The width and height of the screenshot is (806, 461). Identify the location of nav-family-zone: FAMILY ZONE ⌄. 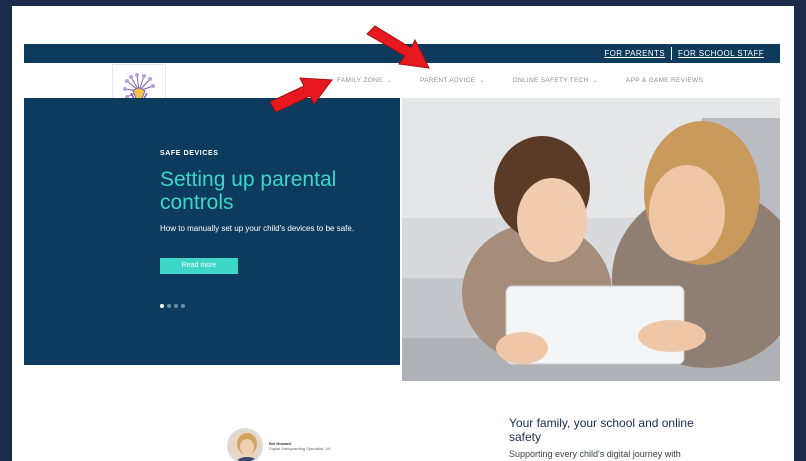
(364, 80).